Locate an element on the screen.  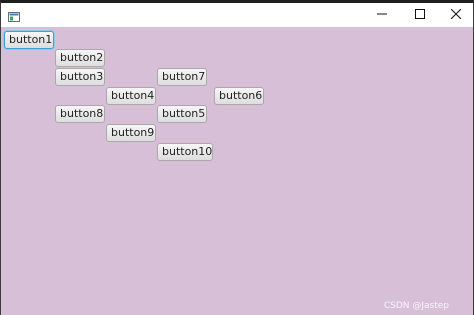
maximize-icon is located at coordinates (420, 15).